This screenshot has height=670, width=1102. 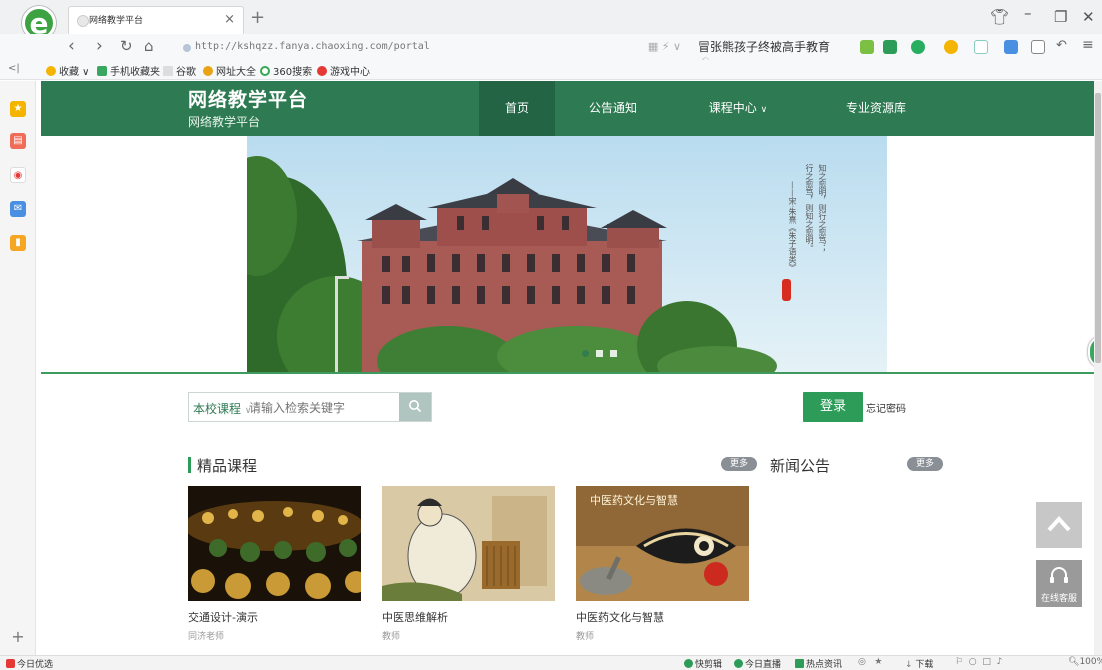 I want to click on course-search-bar: 本校课程 ∨, so click(x=310, y=407).